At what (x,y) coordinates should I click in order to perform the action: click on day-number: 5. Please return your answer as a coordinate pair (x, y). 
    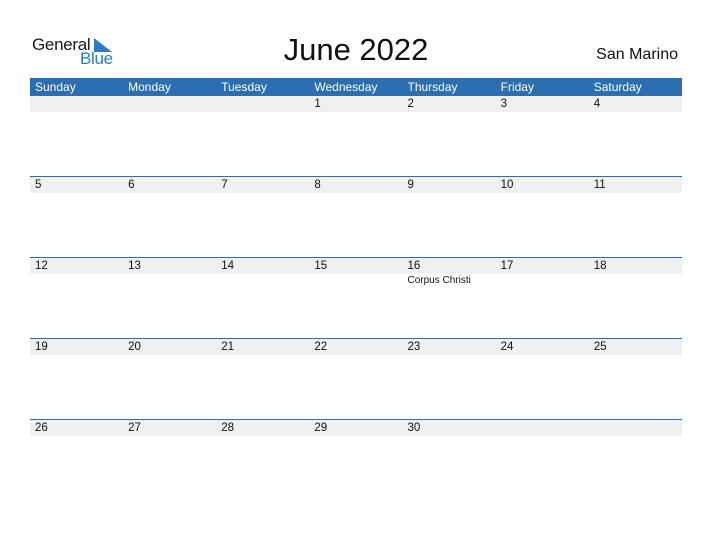
    Looking at the image, I should click on (38, 185).